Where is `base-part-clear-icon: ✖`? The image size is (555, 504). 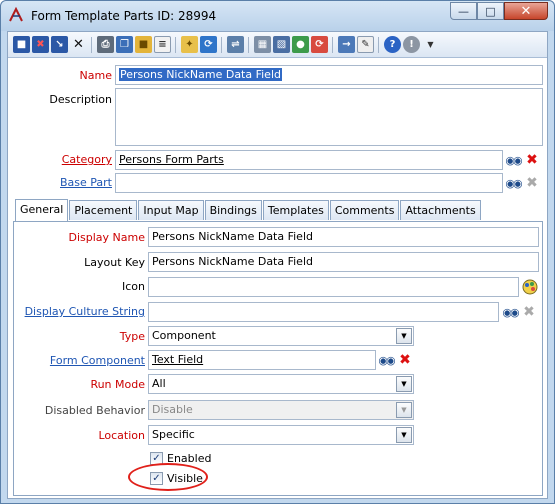 base-part-clear-icon: ✖ is located at coordinates (532, 183).